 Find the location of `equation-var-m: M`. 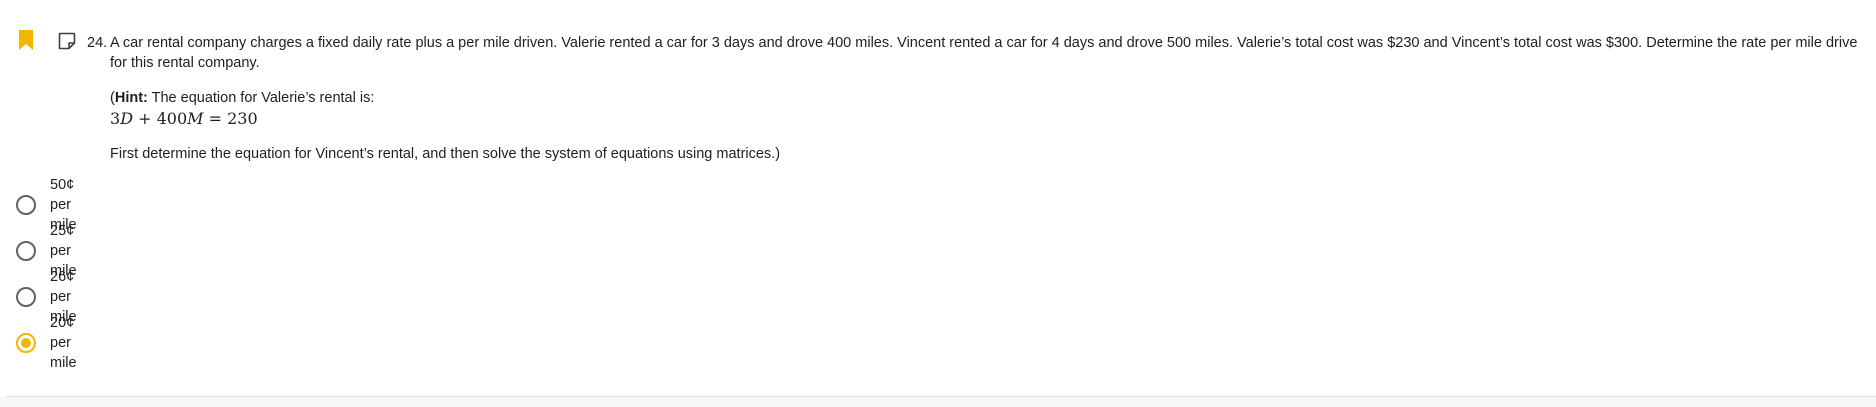

equation-var-m: M is located at coordinates (195, 118).